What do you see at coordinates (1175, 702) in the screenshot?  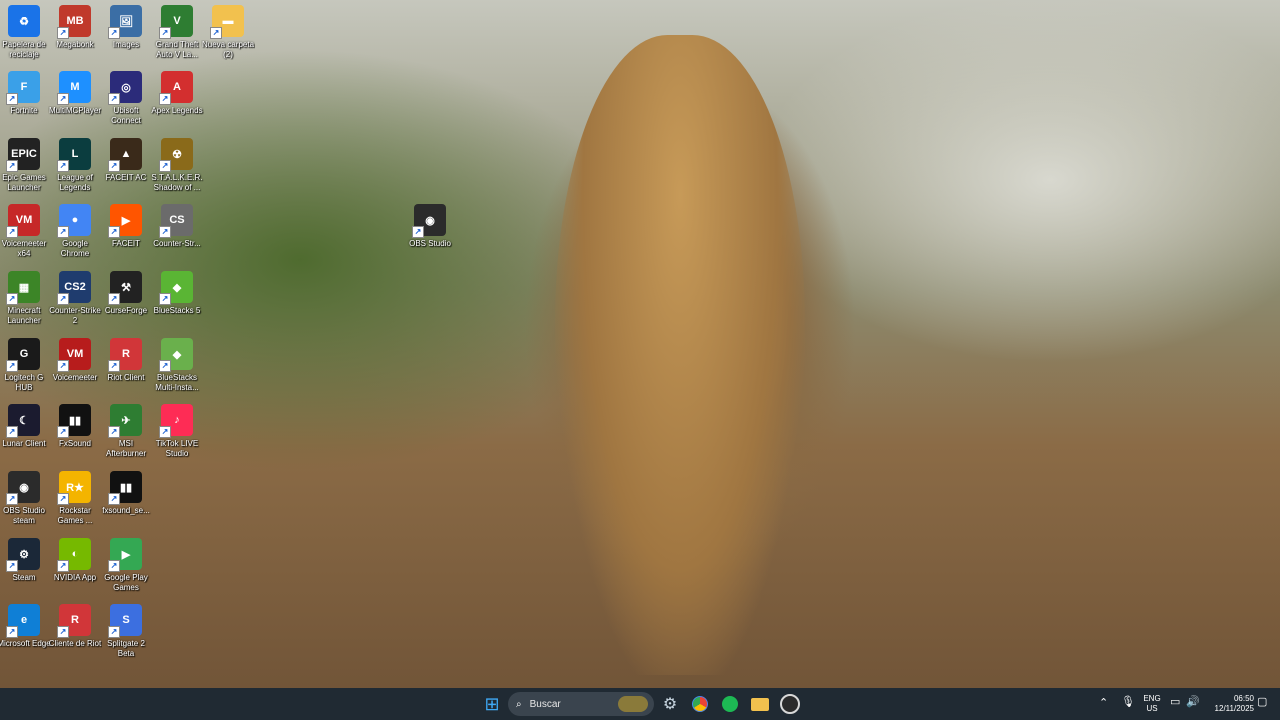 I see `display-icon: ▭` at bounding box center [1175, 702].